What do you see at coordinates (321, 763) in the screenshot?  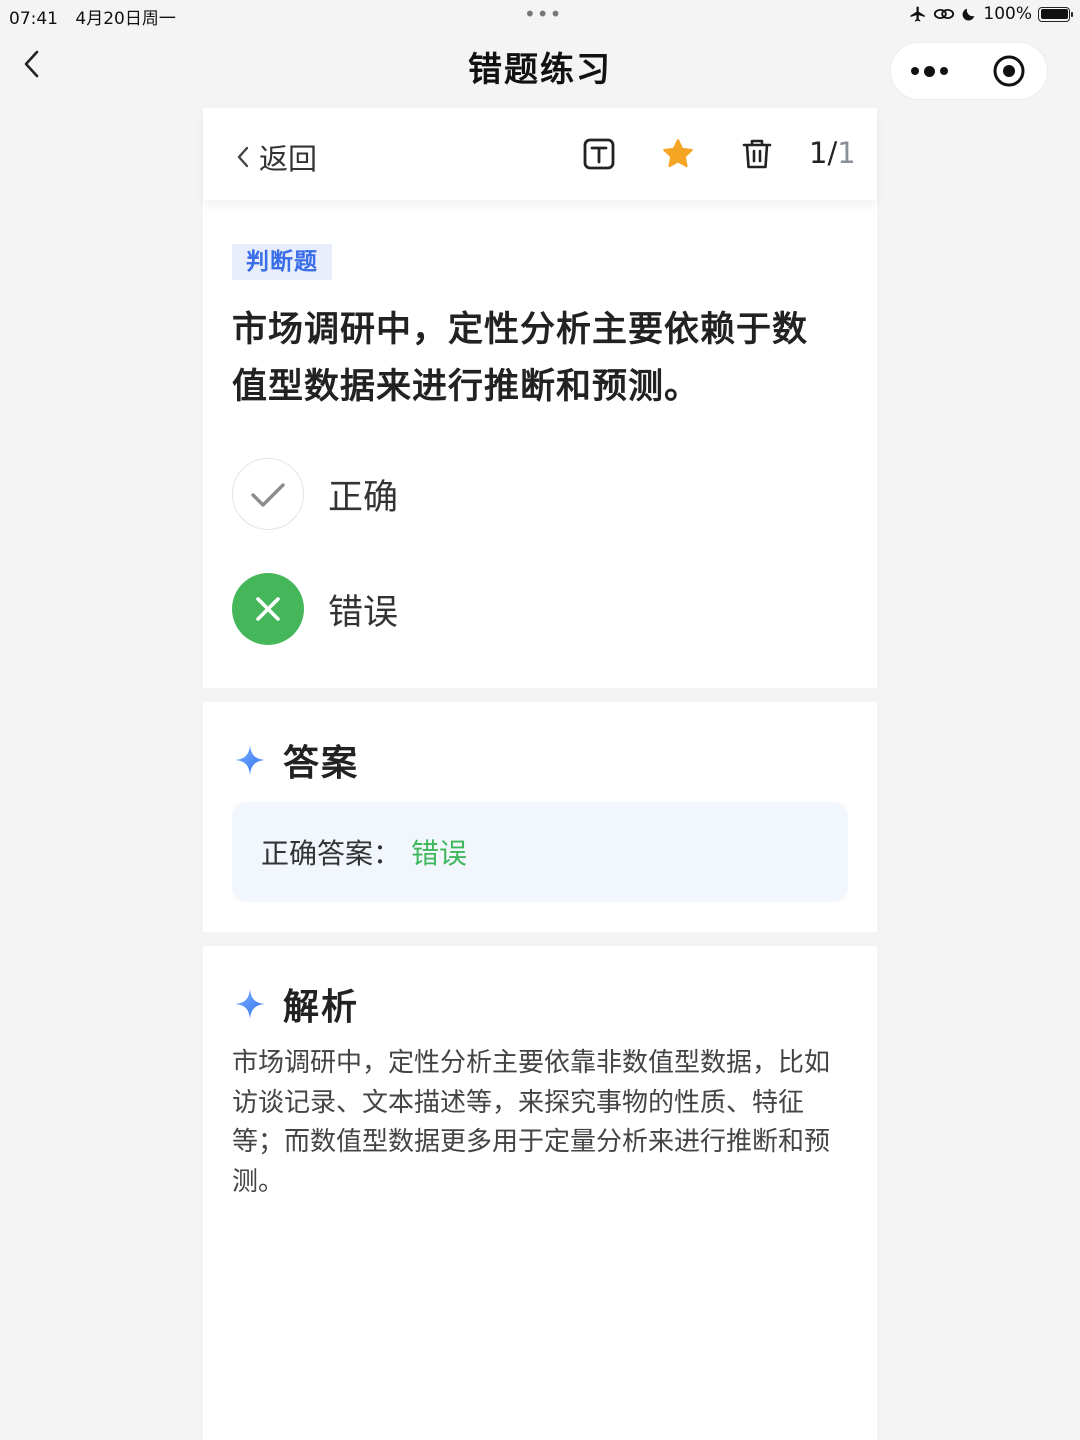 I see `answer-title: 答案` at bounding box center [321, 763].